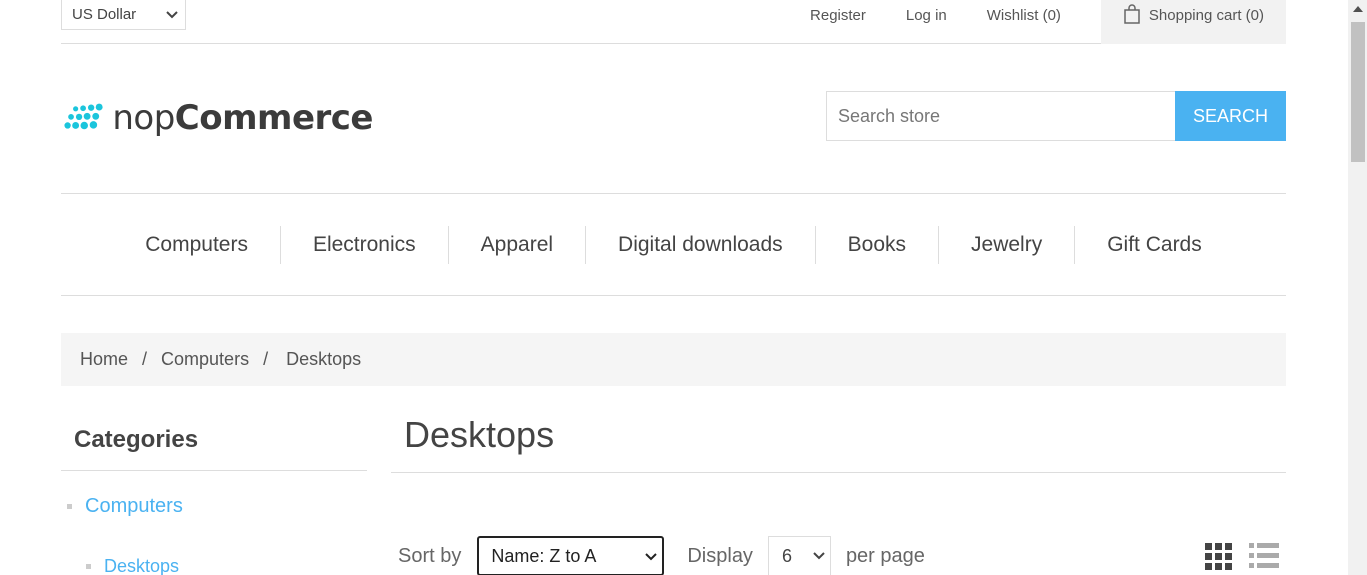 This screenshot has height=575, width=1367. What do you see at coordinates (363, 244) in the screenshot?
I see `menu-item-electronics: Electronics` at bounding box center [363, 244].